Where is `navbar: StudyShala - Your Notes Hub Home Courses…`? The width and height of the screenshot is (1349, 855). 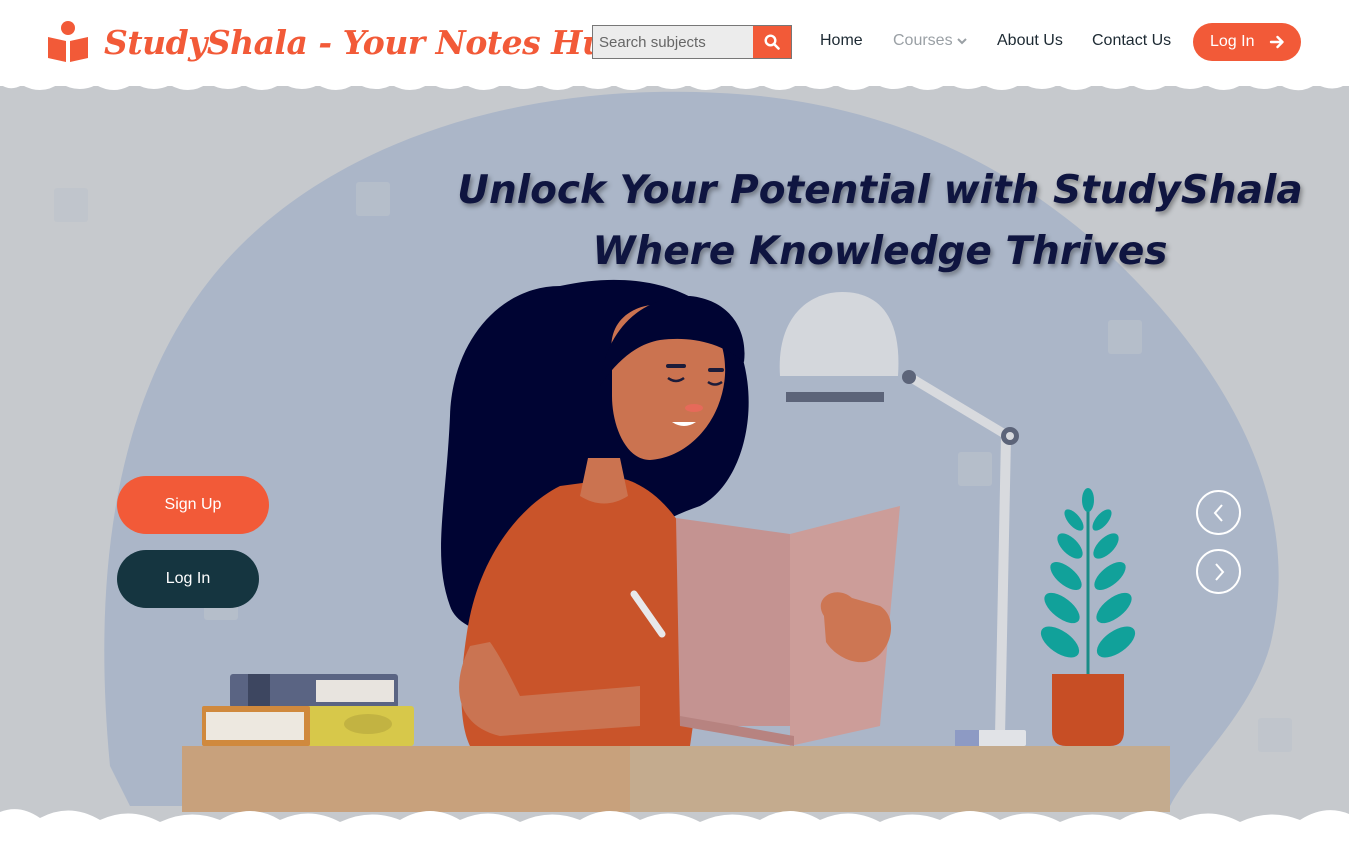 navbar: StudyShala - Your Notes Hub Home Courses… is located at coordinates (674, 43).